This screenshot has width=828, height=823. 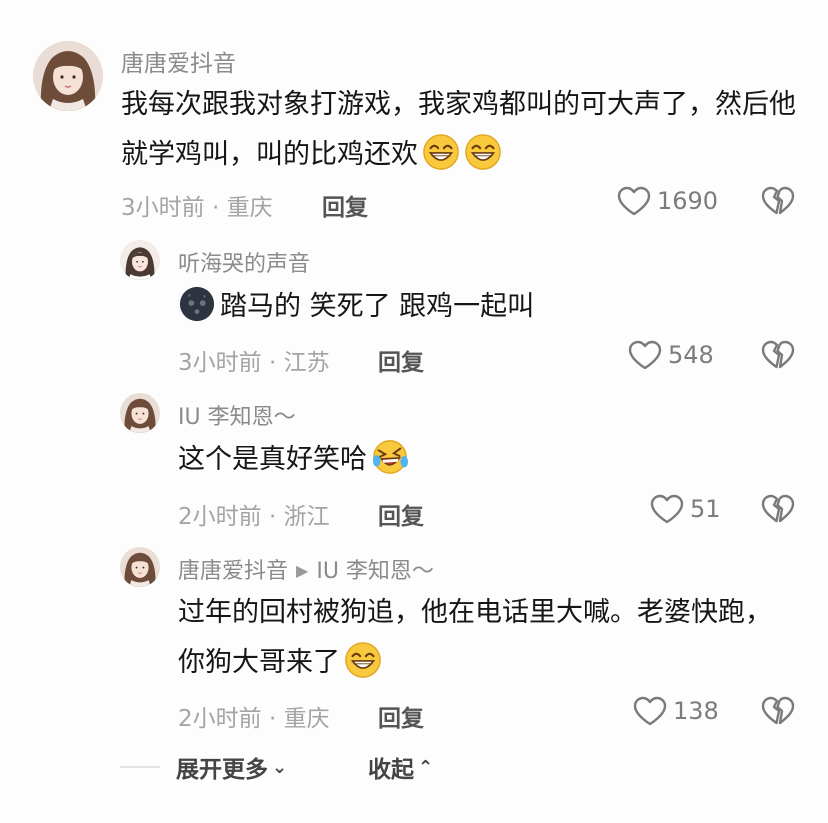 What do you see at coordinates (691, 355) in the screenshot?
I see `like-count: 548` at bounding box center [691, 355].